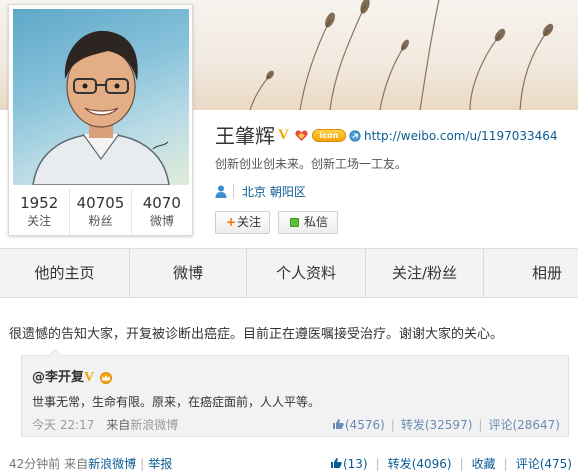 This screenshot has height=473, width=578. Describe the element at coordinates (286, 135) in the screenshot. I see `verified-v-icon: V` at that location.